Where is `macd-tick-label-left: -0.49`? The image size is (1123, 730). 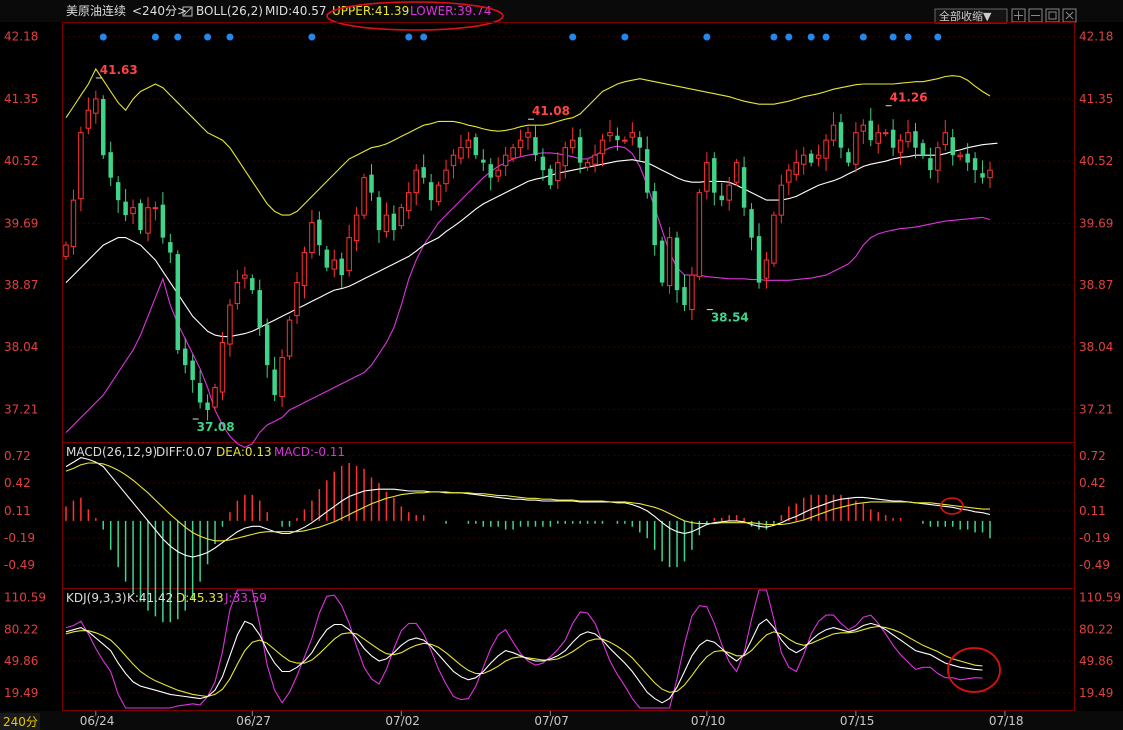
macd-tick-label-left: -0.49 is located at coordinates (19, 565).